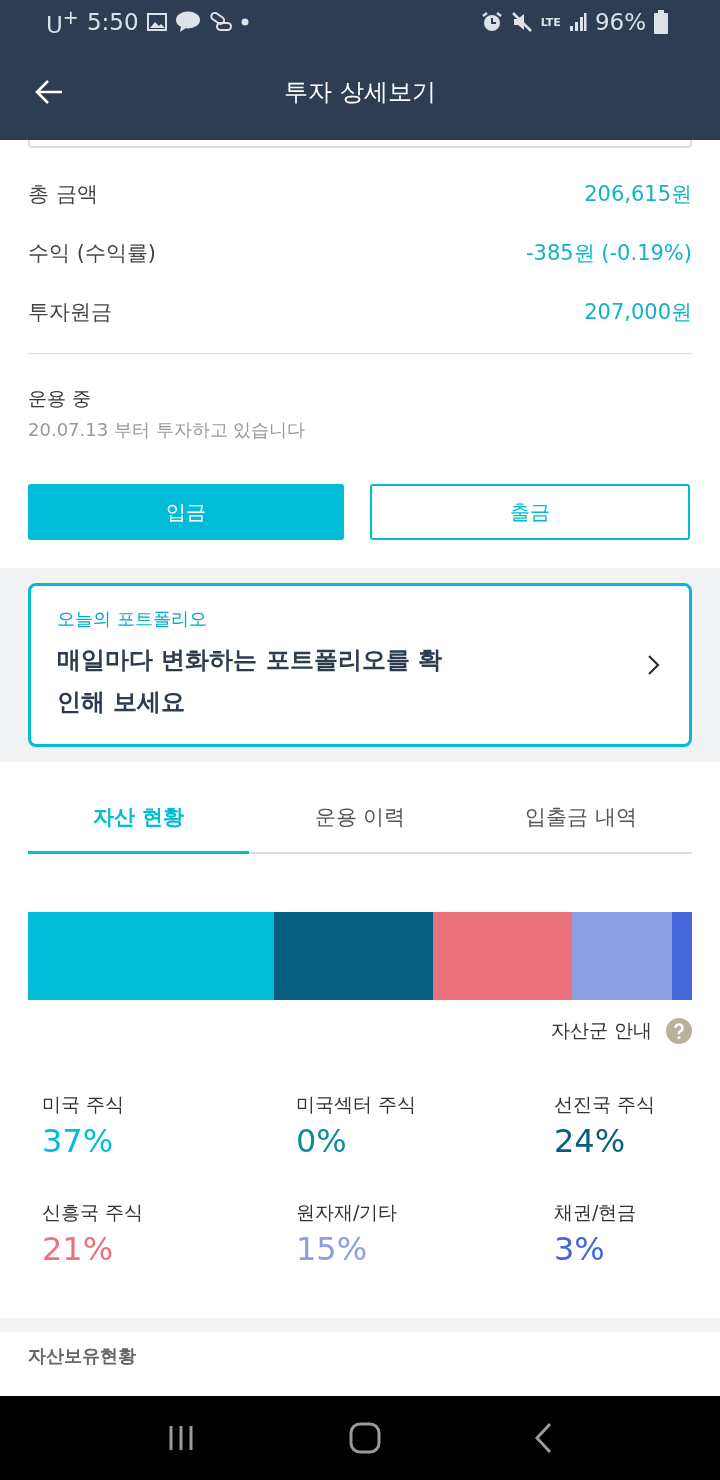 The height and width of the screenshot is (1480, 720). I want to click on asset-name: 미국섹터 주식, so click(357, 1104).